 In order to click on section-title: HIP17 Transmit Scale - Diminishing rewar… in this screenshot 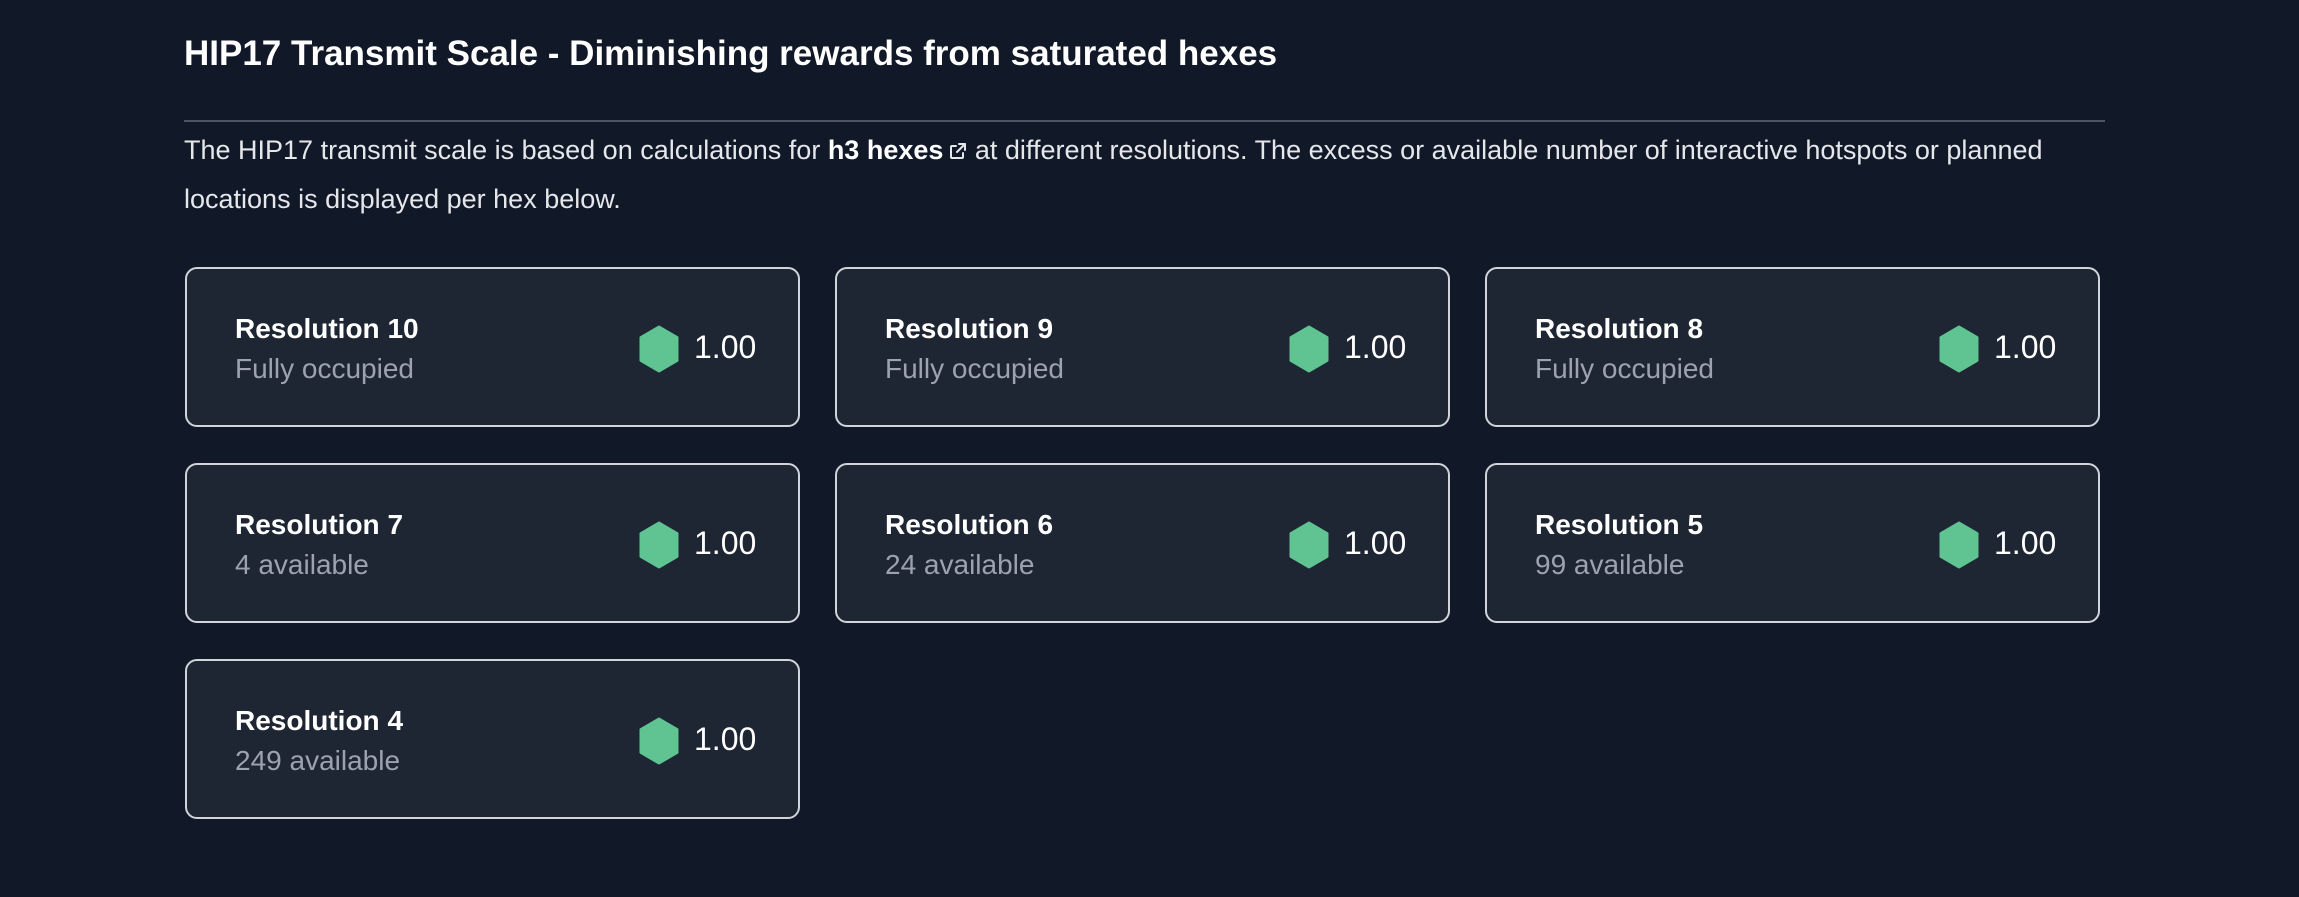, I will do `click(731, 53)`.